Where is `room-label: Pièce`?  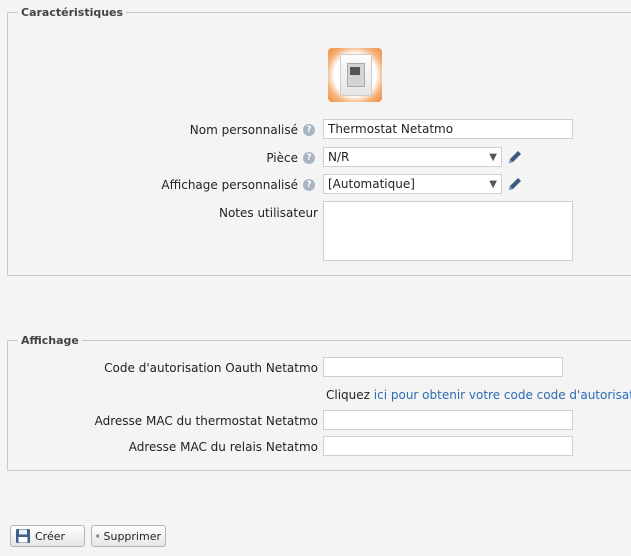 room-label: Pièce is located at coordinates (282, 158).